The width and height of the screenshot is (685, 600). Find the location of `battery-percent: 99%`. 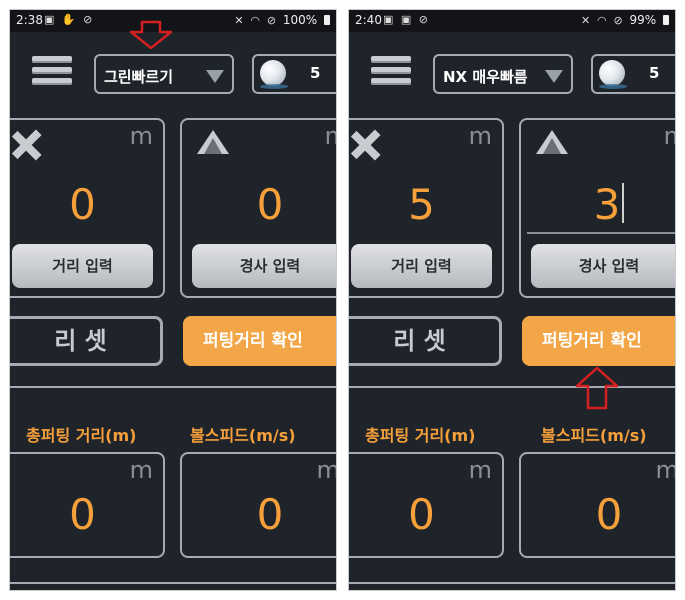

battery-percent: 99% is located at coordinates (643, 20).